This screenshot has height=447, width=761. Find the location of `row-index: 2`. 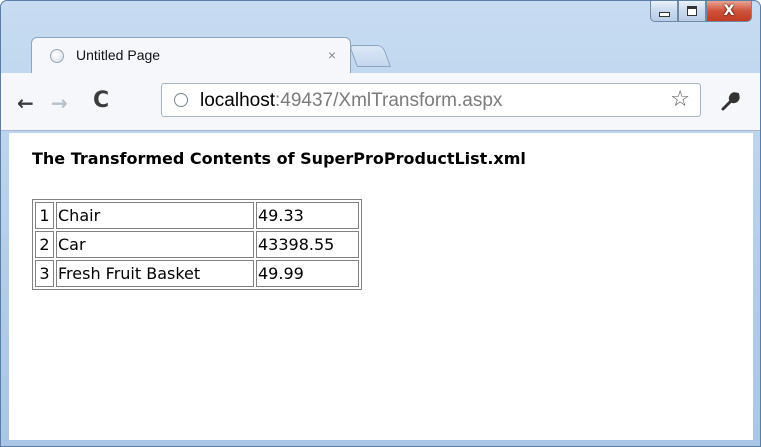

row-index: 2 is located at coordinates (44, 244).